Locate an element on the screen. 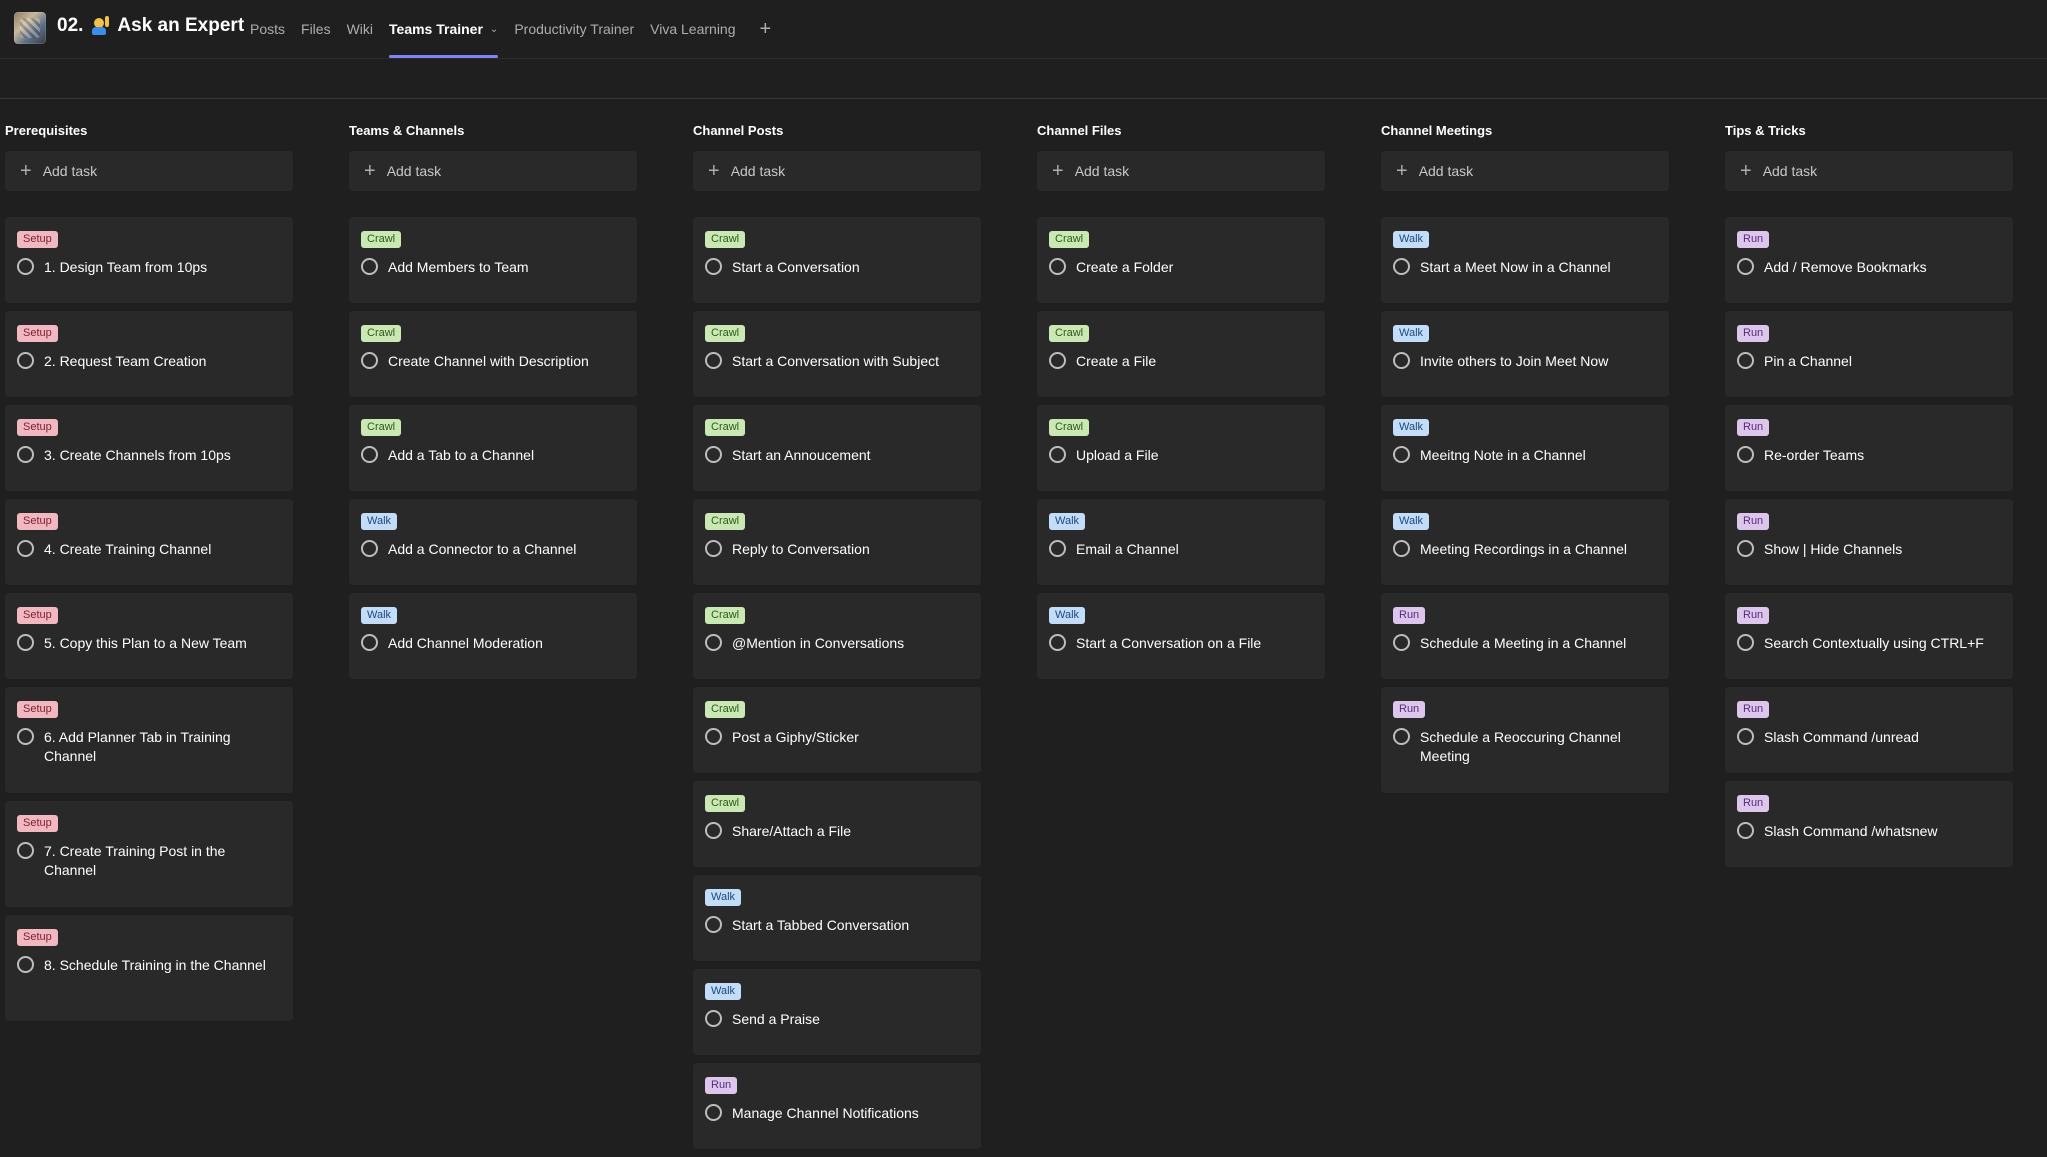  task-card: Run Schedule a Reoccuring Channel Meeting is located at coordinates (1525, 740).